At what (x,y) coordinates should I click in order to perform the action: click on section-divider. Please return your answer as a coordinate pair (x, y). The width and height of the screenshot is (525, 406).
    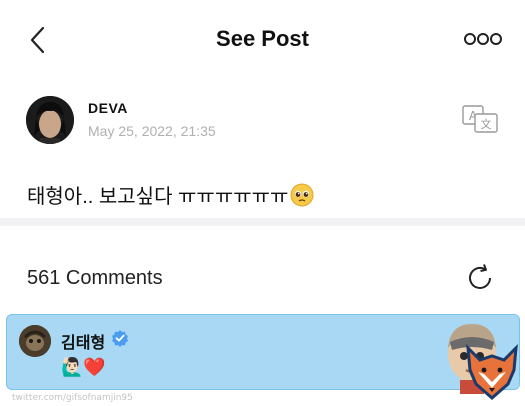
    Looking at the image, I should click on (262, 222).